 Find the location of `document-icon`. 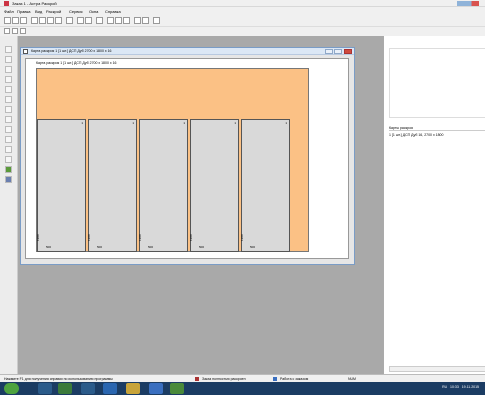

document-icon is located at coordinates (25, 51).